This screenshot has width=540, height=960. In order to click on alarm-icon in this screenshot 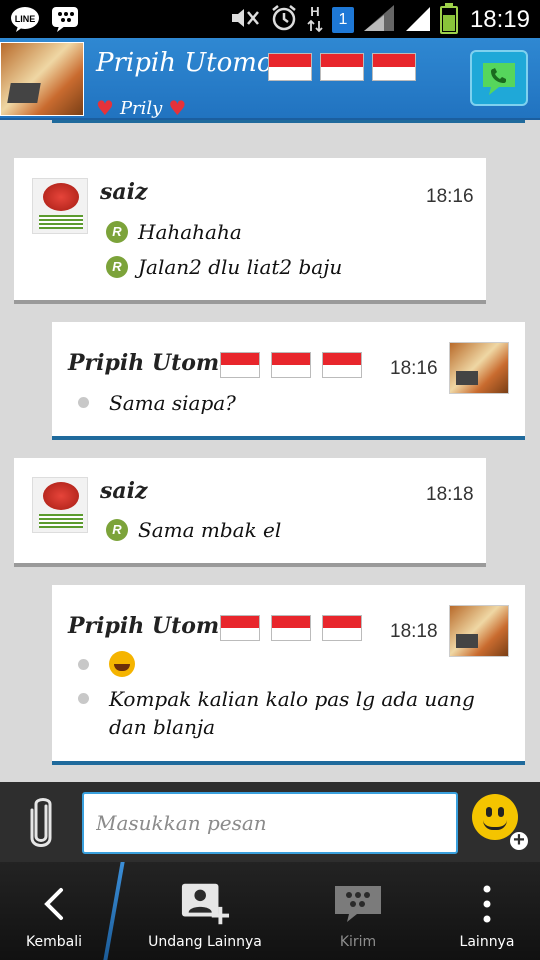, I will do `click(284, 20)`.